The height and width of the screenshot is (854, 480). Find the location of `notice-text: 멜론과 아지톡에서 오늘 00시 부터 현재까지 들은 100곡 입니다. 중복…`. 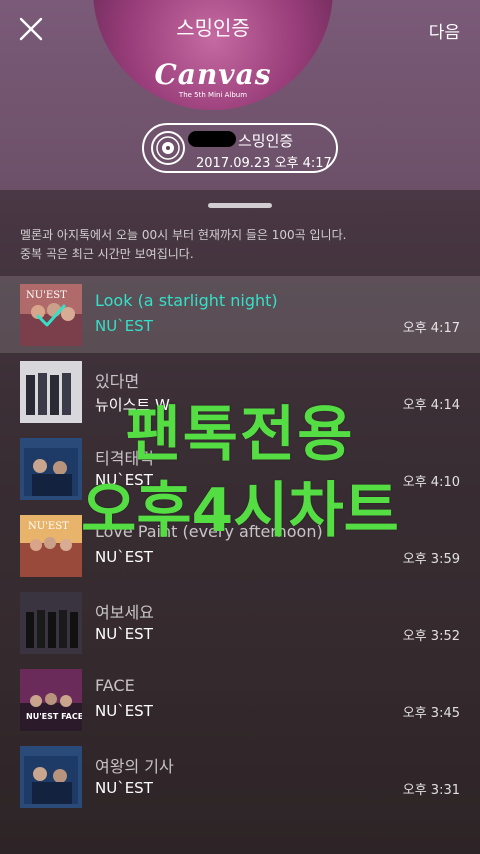

notice-text: 멜론과 아지톡에서 오늘 00시 부터 현재까지 들은 100곡 입니다. 중복… is located at coordinates (240, 245).